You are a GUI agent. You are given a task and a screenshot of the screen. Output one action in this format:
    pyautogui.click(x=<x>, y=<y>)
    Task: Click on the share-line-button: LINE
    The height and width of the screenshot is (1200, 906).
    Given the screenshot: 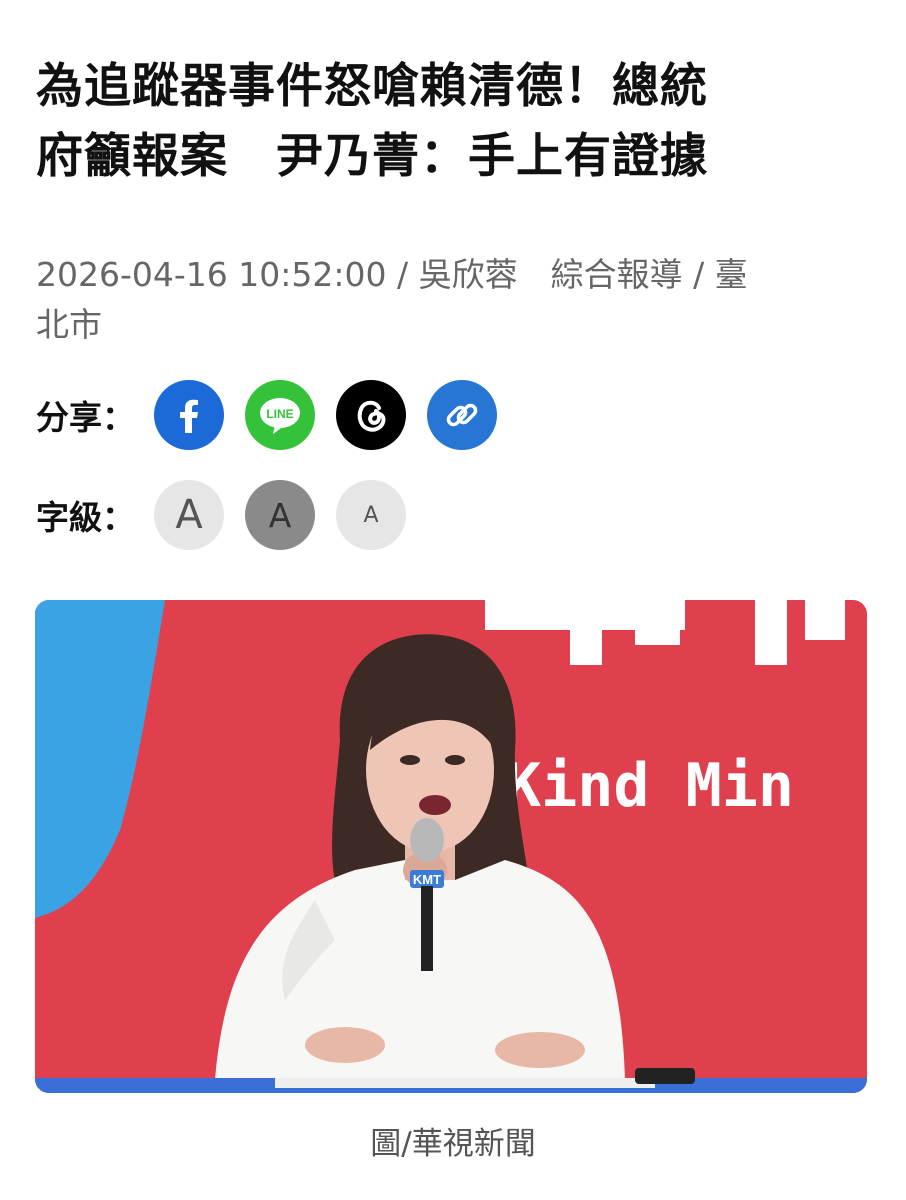 What is the action you would take?
    pyautogui.click(x=280, y=415)
    